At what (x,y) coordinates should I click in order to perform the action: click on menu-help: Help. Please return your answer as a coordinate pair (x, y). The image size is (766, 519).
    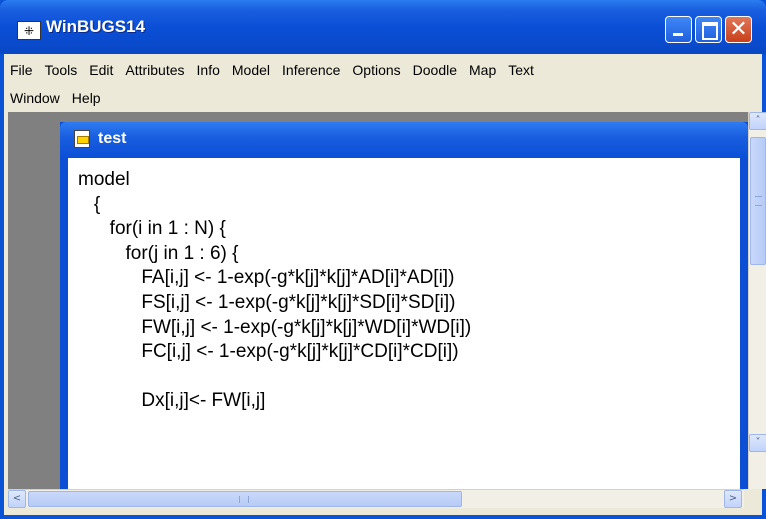
    Looking at the image, I should click on (86, 98).